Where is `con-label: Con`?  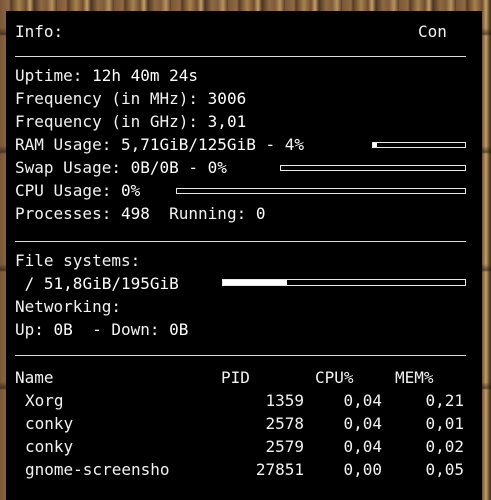
con-label: Con is located at coordinates (432, 31).